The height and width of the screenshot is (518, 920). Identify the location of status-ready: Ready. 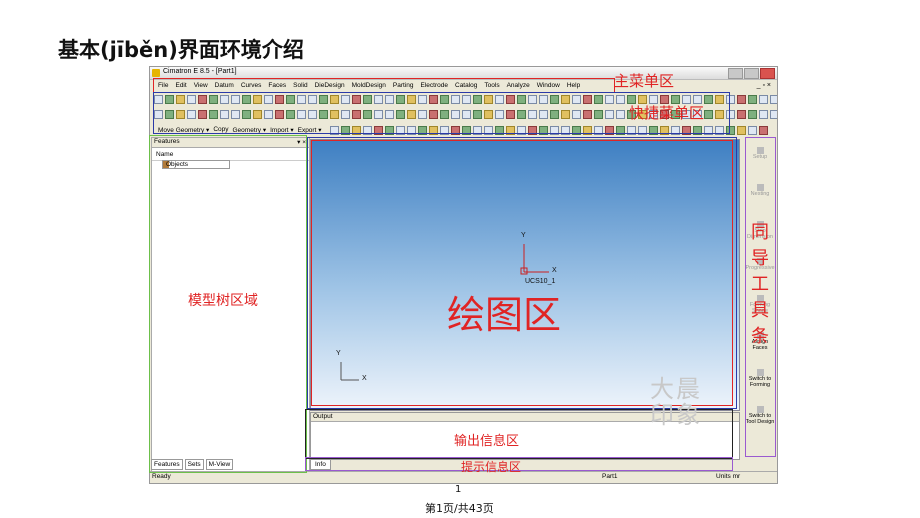
(161, 476).